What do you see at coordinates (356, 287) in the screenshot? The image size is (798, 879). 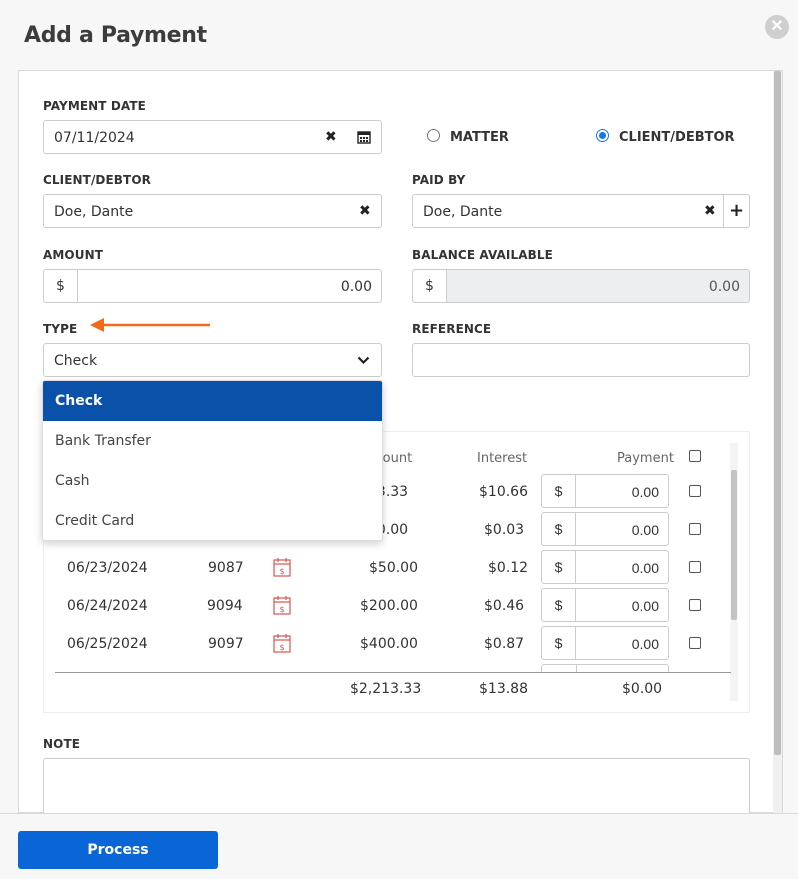 I see `amount-value: 0.00` at bounding box center [356, 287].